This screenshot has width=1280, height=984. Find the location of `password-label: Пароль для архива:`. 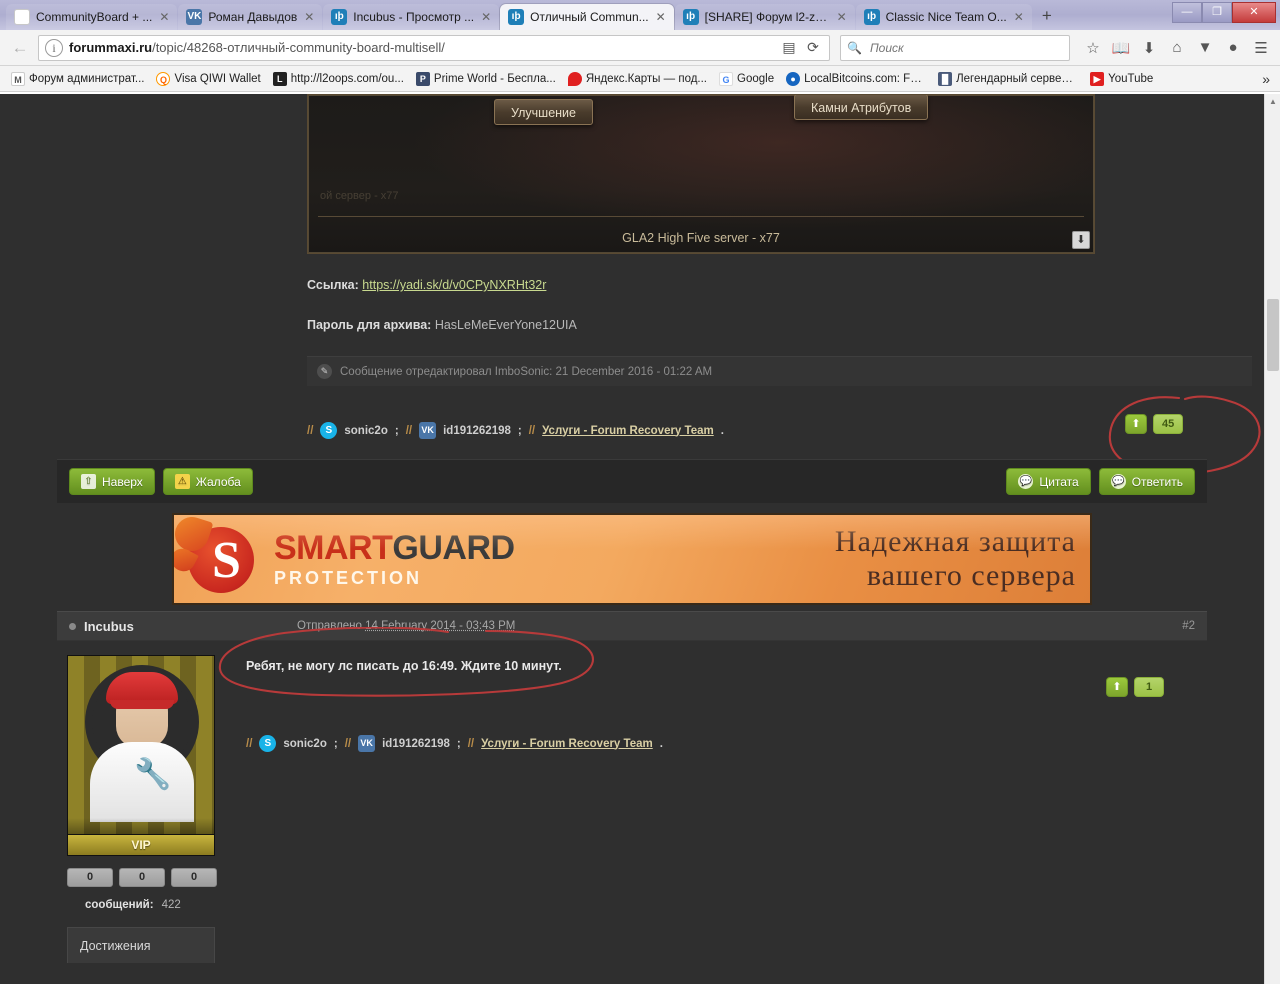

password-label: Пароль для архива: is located at coordinates (369, 325).